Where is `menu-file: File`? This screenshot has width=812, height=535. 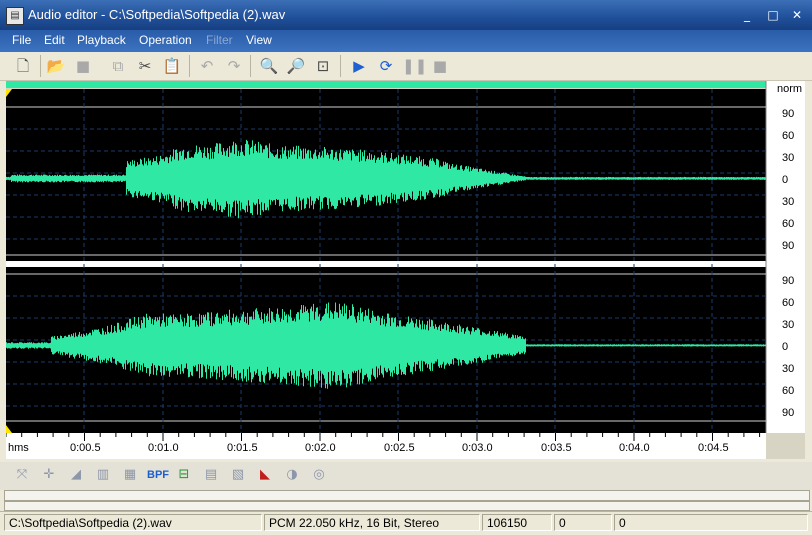
menu-file: File is located at coordinates (21, 40).